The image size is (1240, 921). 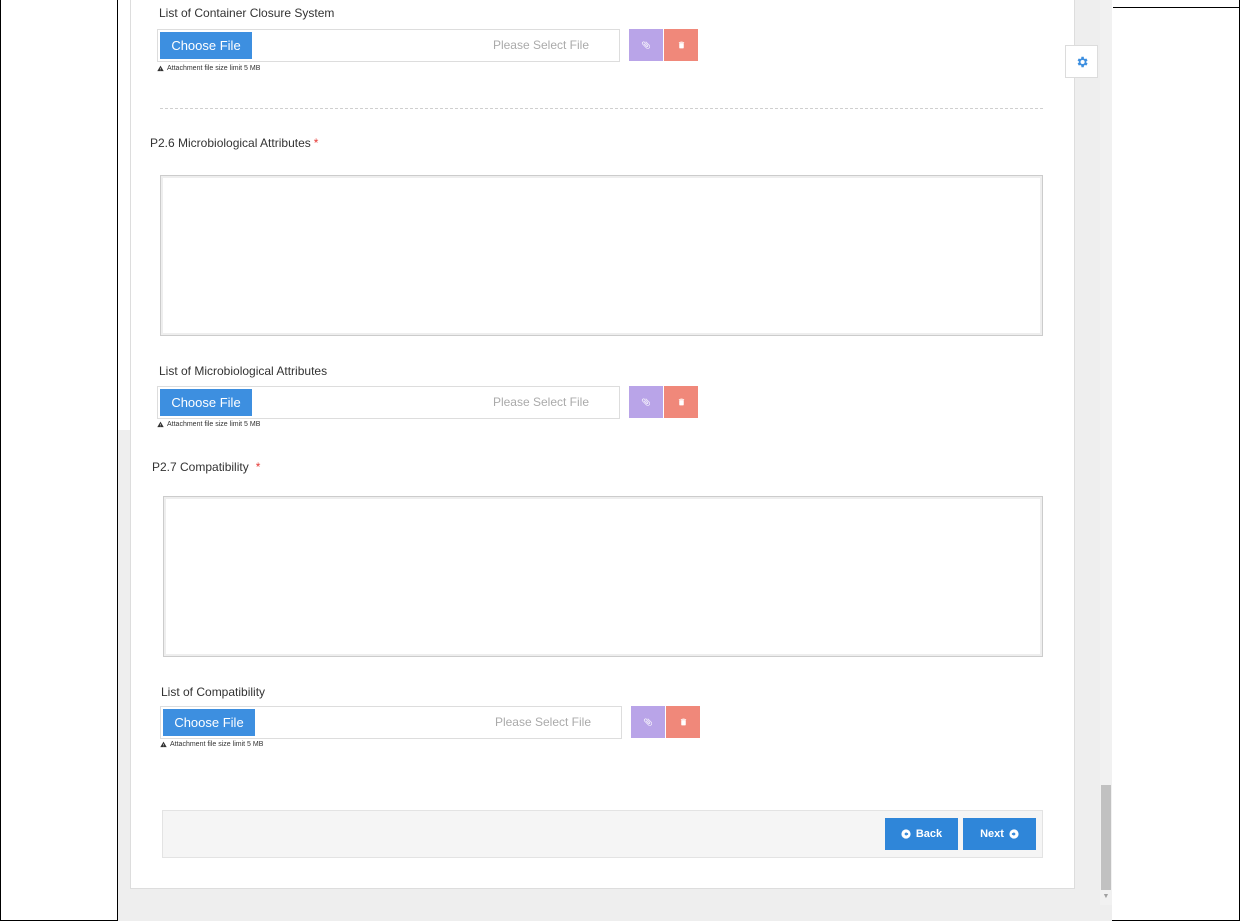 I want to click on form-panel-upper, so click(x=124, y=215).